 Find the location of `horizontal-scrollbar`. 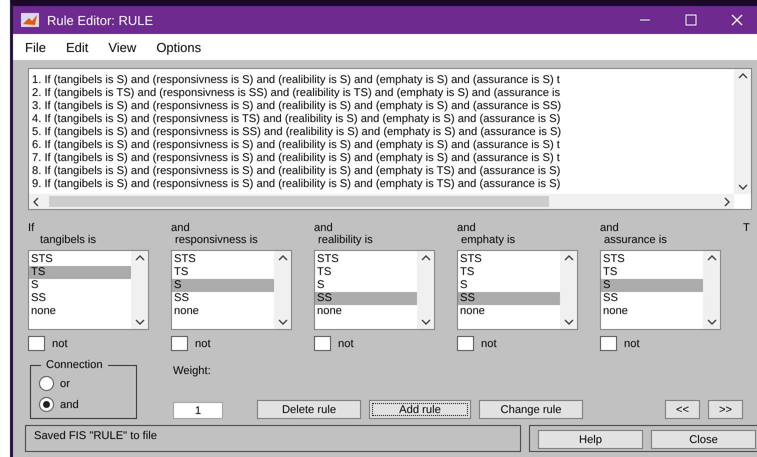

horizontal-scrollbar is located at coordinates (381, 201).